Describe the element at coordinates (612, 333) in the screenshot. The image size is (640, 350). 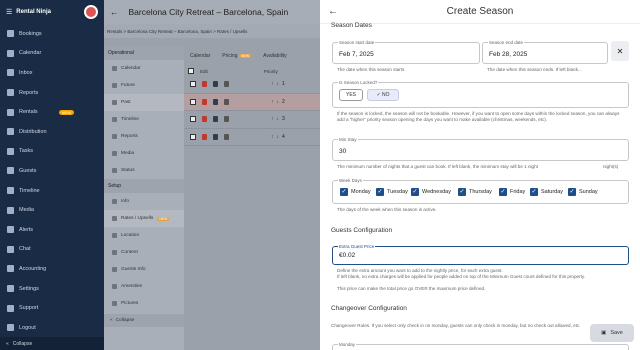
I see `save-button: ▣ Save` at that location.